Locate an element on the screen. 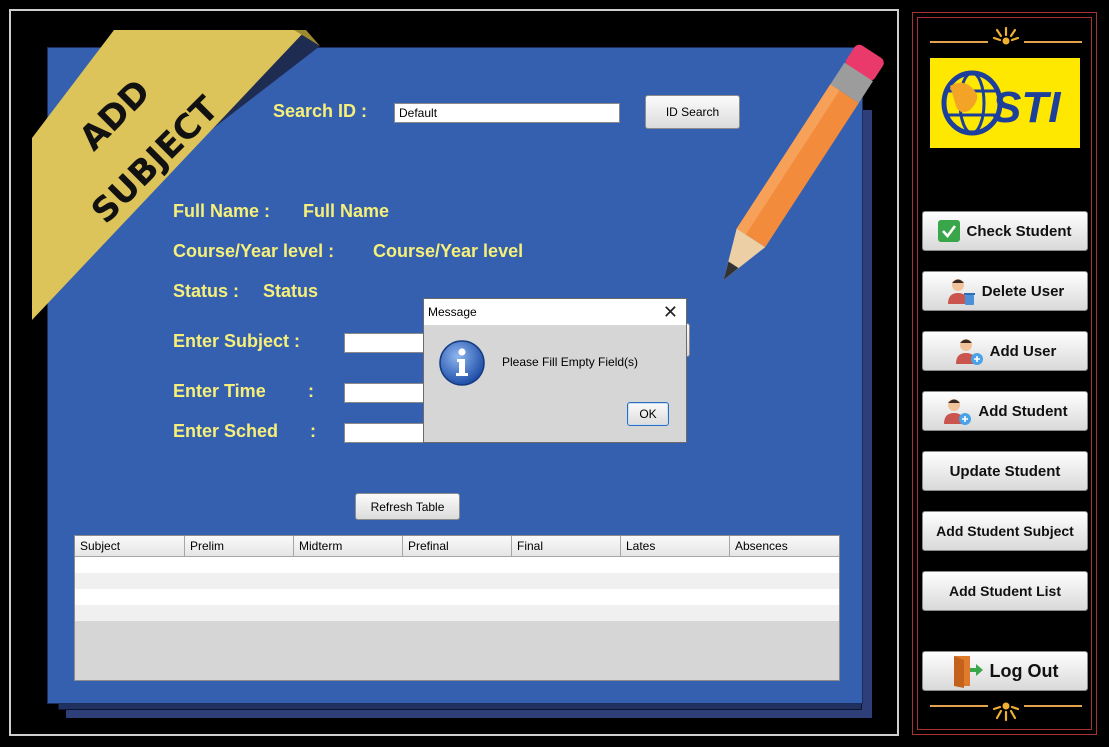 The image size is (1109, 747). add-student-icon is located at coordinates (958, 412).